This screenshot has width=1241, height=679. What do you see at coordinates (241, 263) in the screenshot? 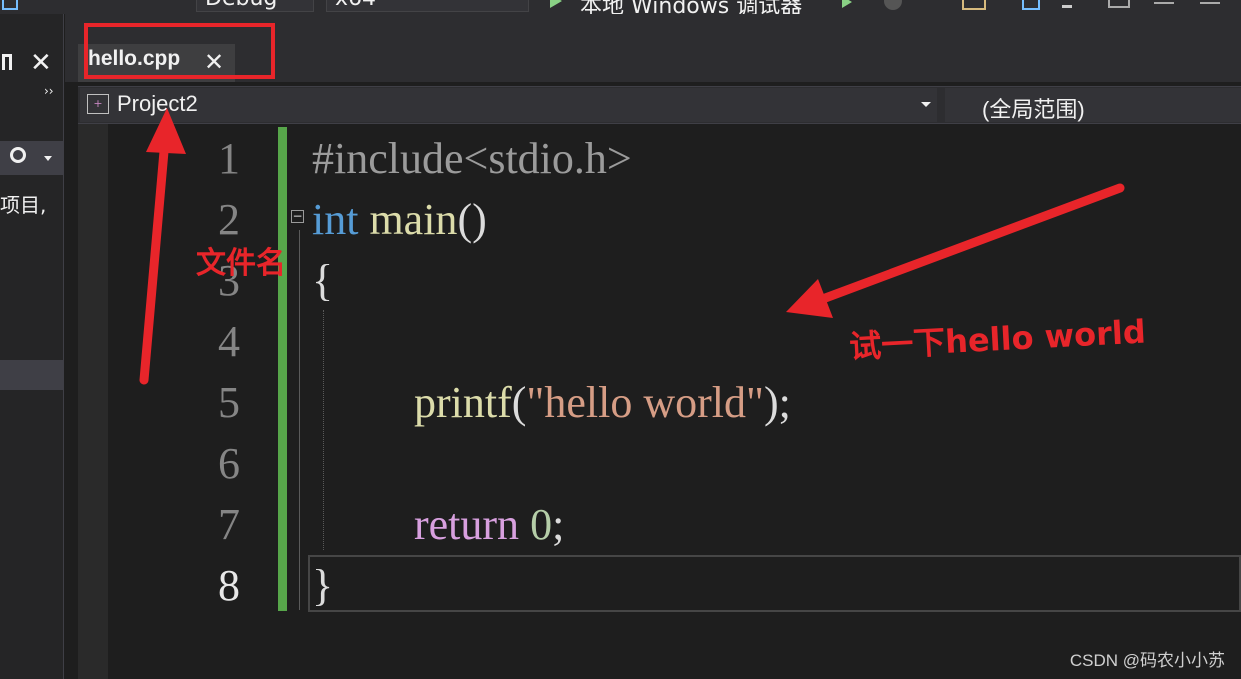
I see `annotation-file-name: 文件名` at bounding box center [241, 263].